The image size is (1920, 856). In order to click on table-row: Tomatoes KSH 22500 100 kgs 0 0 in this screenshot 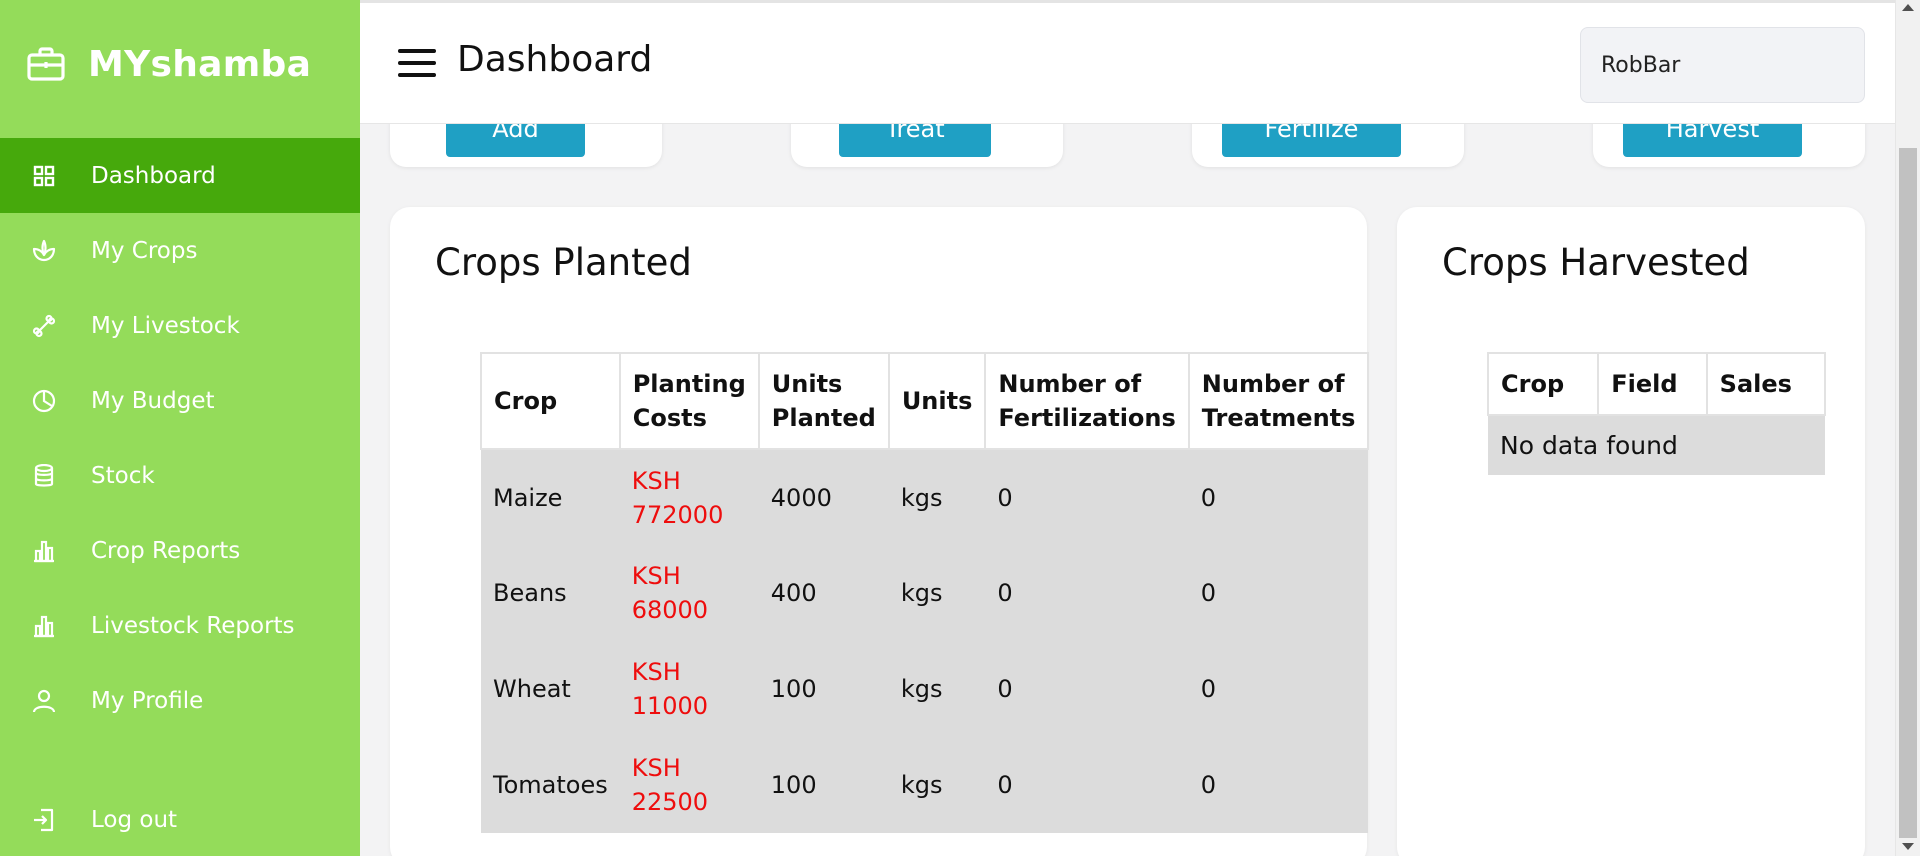, I will do `click(925, 785)`.